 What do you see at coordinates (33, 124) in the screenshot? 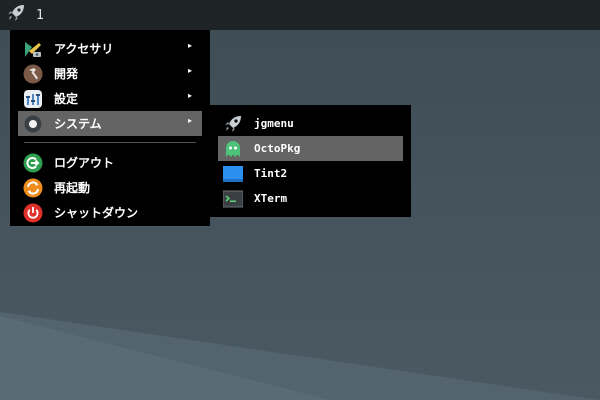
I see `system-icon` at bounding box center [33, 124].